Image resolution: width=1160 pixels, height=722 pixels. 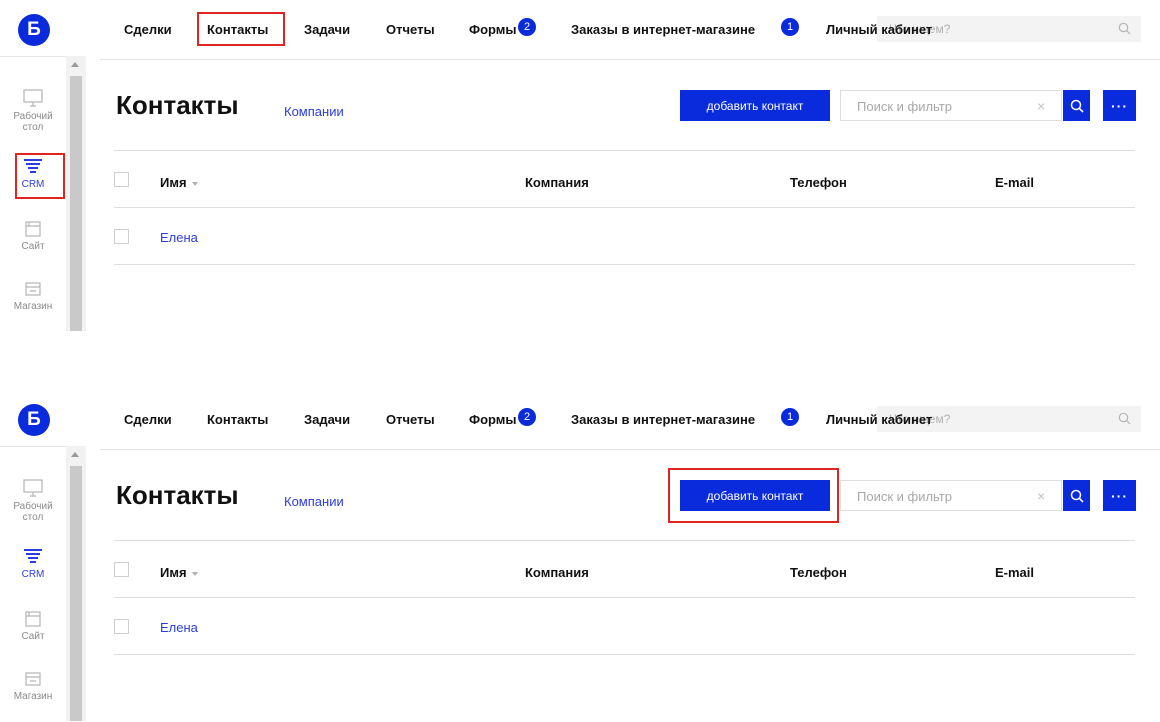 What do you see at coordinates (33, 564) in the screenshot?
I see `sidebar-item-crm: CRM` at bounding box center [33, 564].